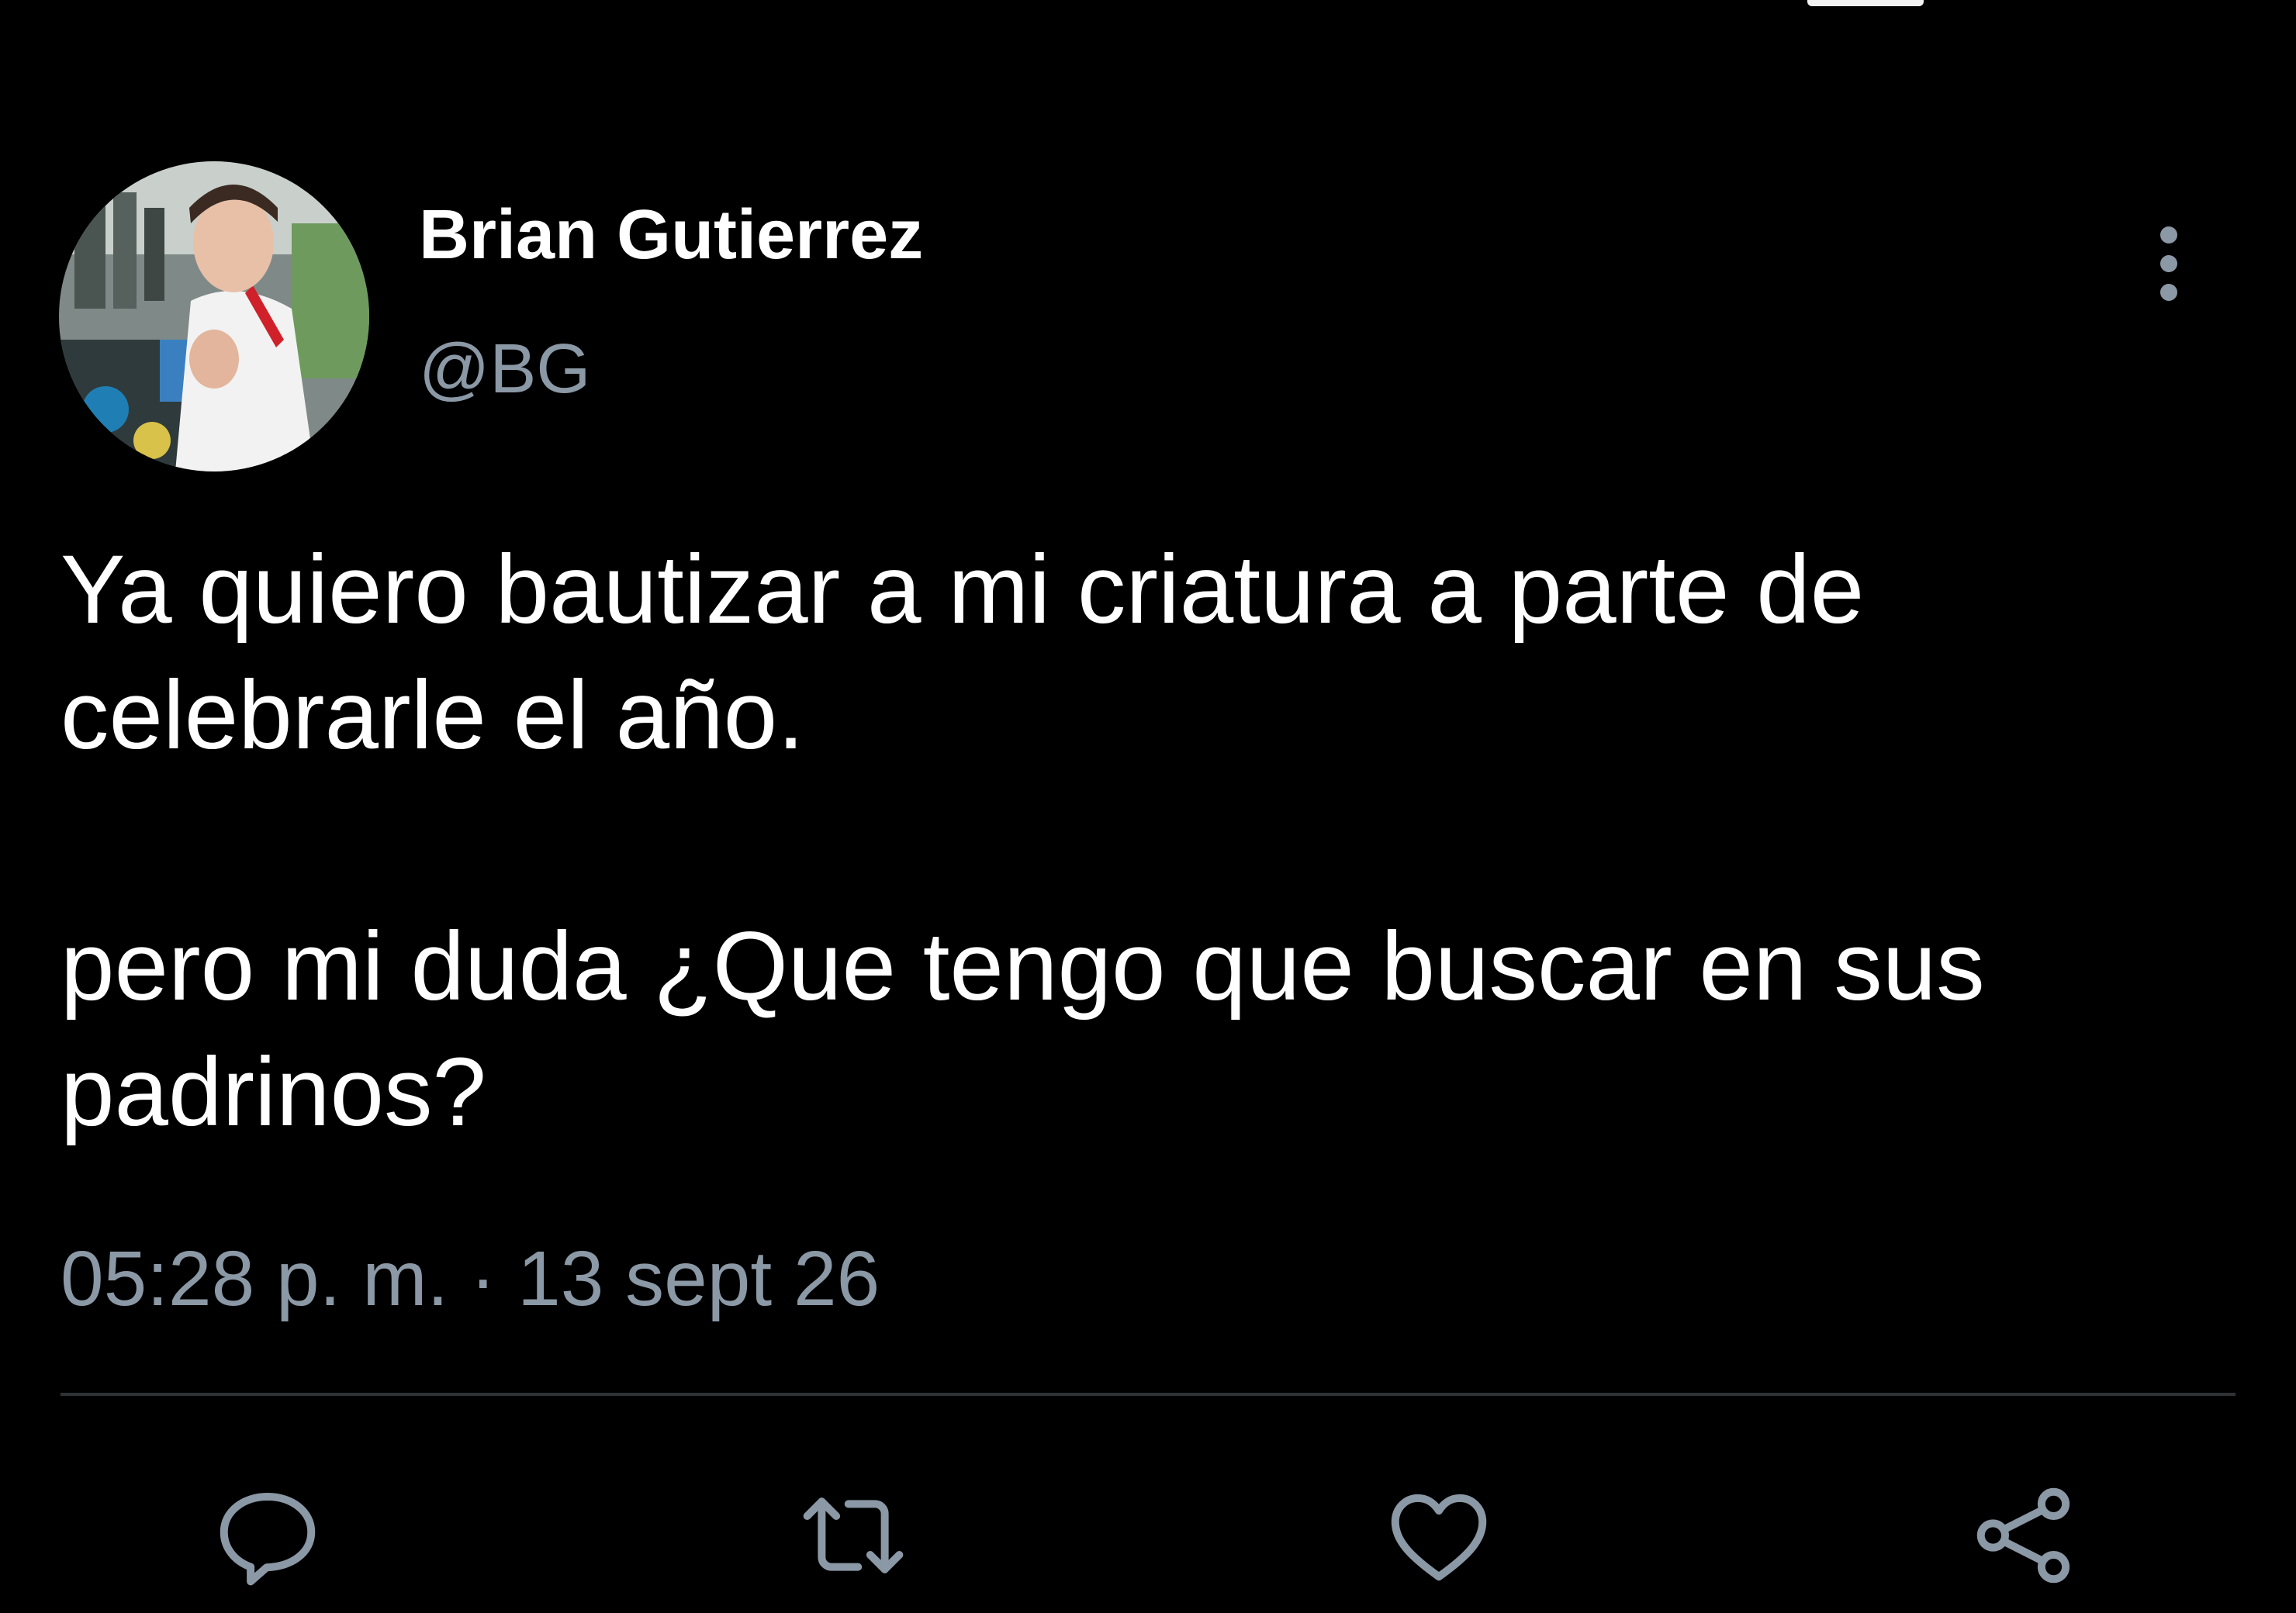 This screenshot has width=2296, height=1613. I want to click on heart-icon, so click(1439, 1537).